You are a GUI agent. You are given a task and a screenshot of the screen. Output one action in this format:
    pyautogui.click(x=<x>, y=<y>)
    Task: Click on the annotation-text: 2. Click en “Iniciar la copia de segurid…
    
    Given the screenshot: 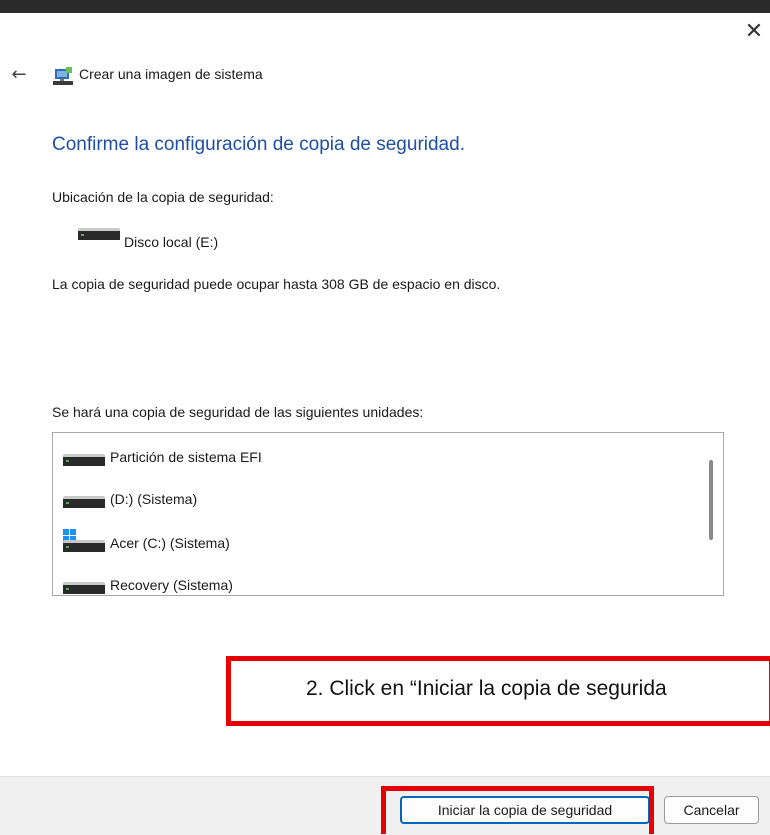 What is the action you would take?
    pyautogui.click(x=486, y=688)
    